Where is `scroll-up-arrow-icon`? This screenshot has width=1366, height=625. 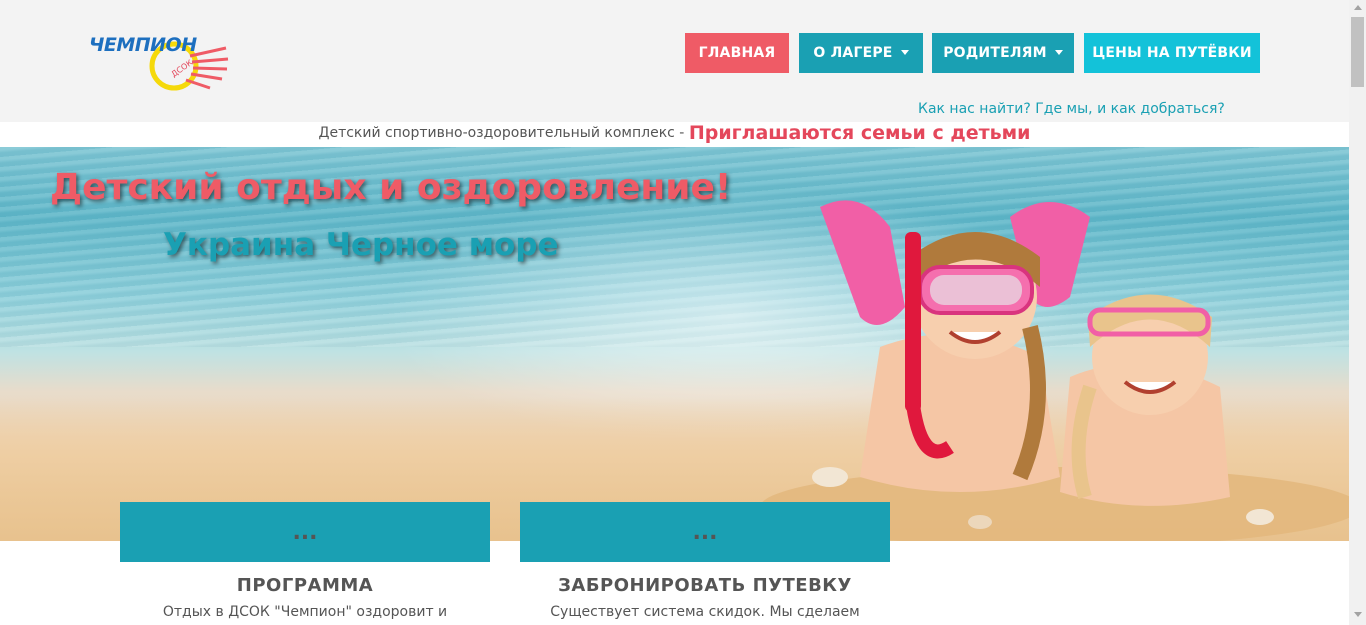 scroll-up-arrow-icon is located at coordinates (1358, 7).